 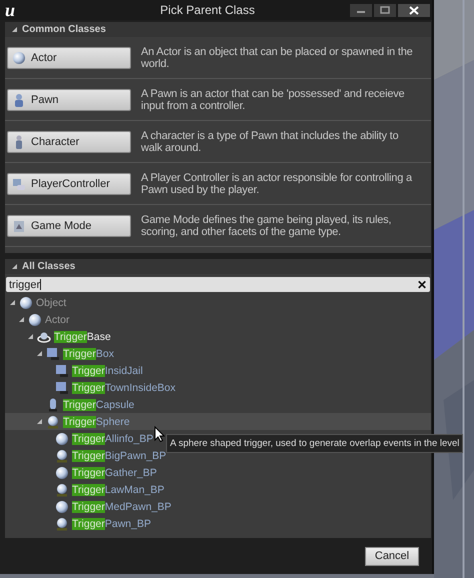 What do you see at coordinates (314, 443) in the screenshot?
I see `tooltip: A sphere shaped trigger, used to generate overlap events in the level` at bounding box center [314, 443].